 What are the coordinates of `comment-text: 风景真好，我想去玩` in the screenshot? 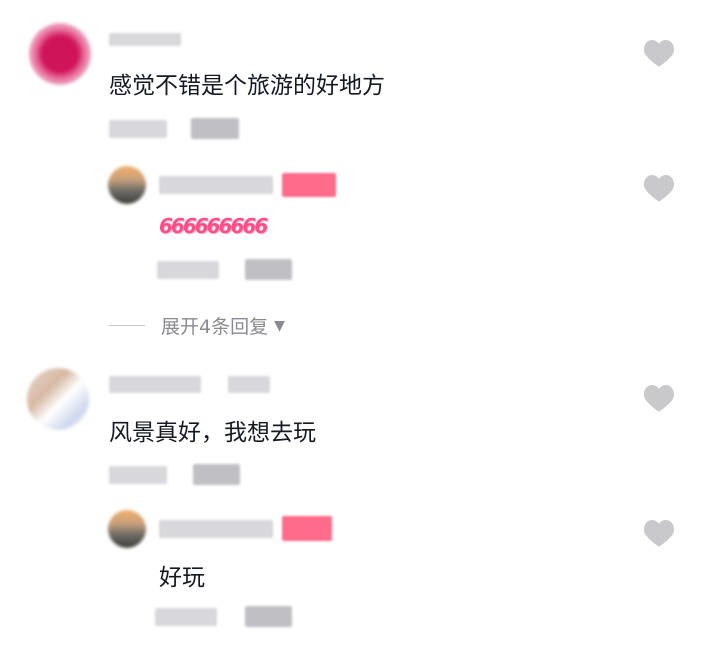 It's located at (212, 433).